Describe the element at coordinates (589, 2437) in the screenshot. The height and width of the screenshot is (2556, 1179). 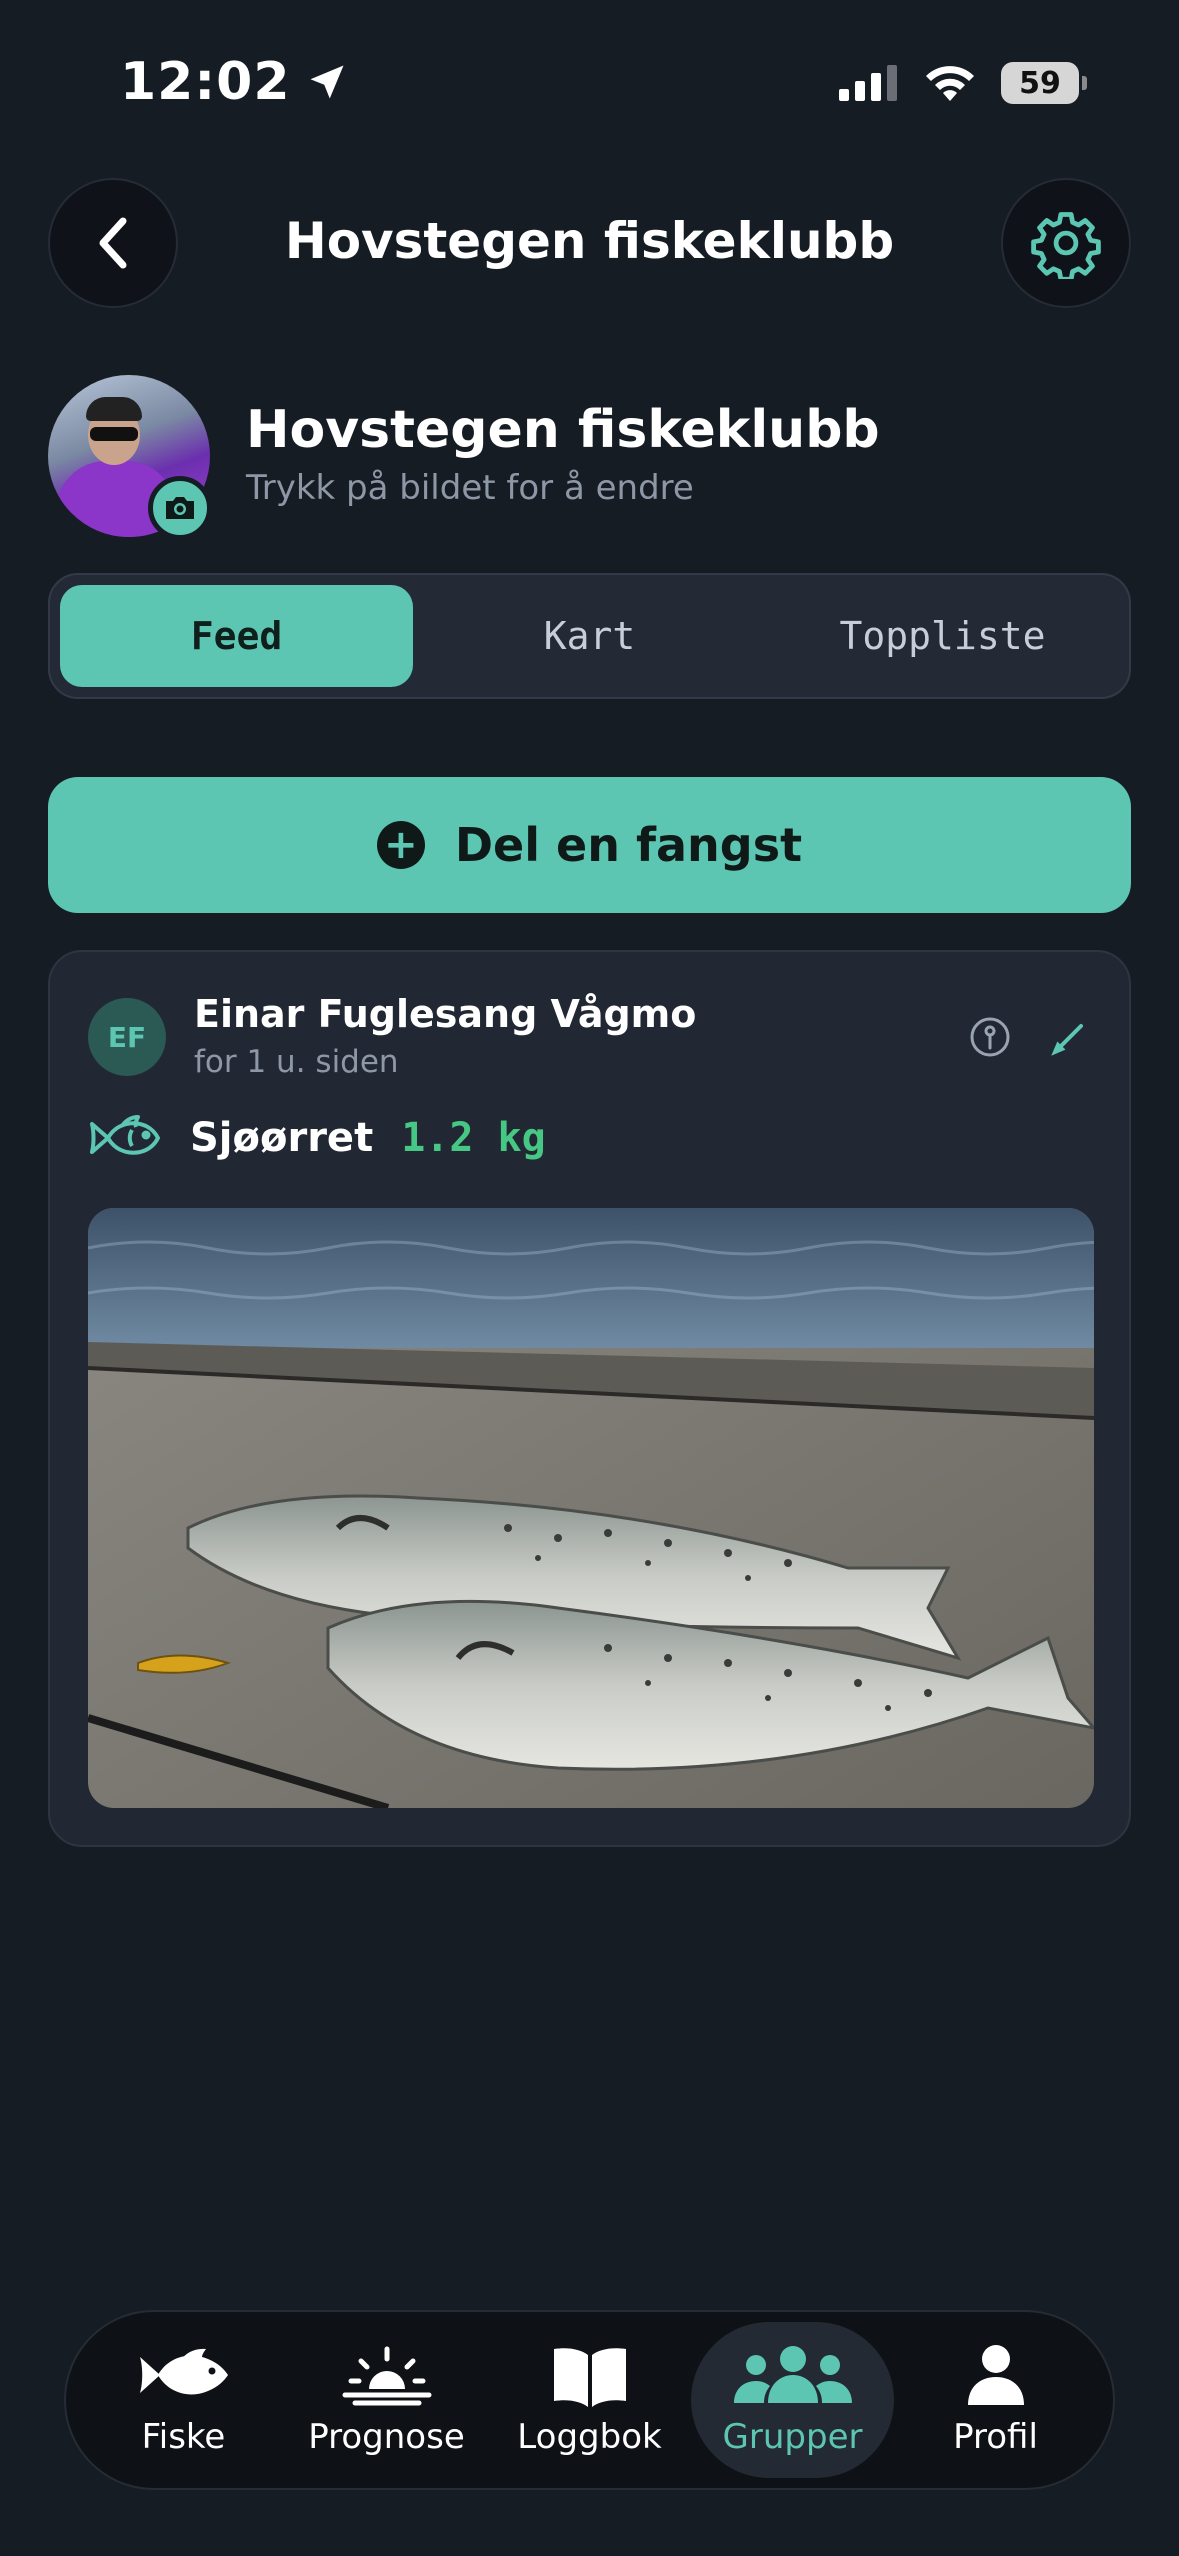
I see `nav-loggbok-label: Loggbok` at that location.